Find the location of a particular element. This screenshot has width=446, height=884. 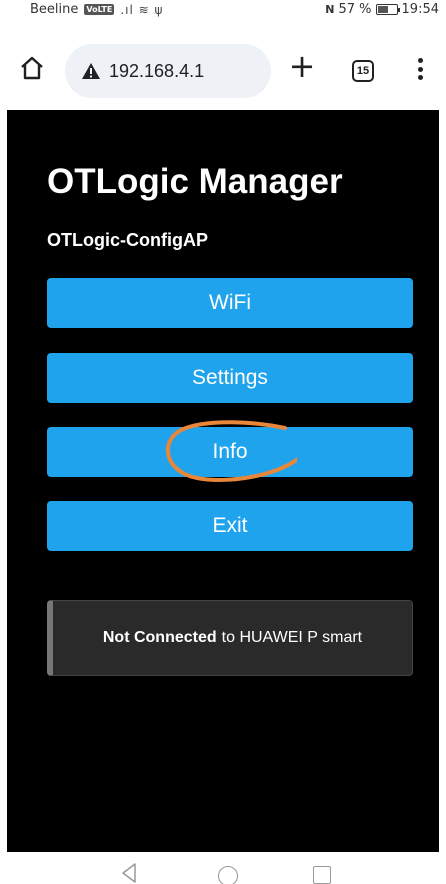

page-title: OTLogic Manager is located at coordinates (195, 181).